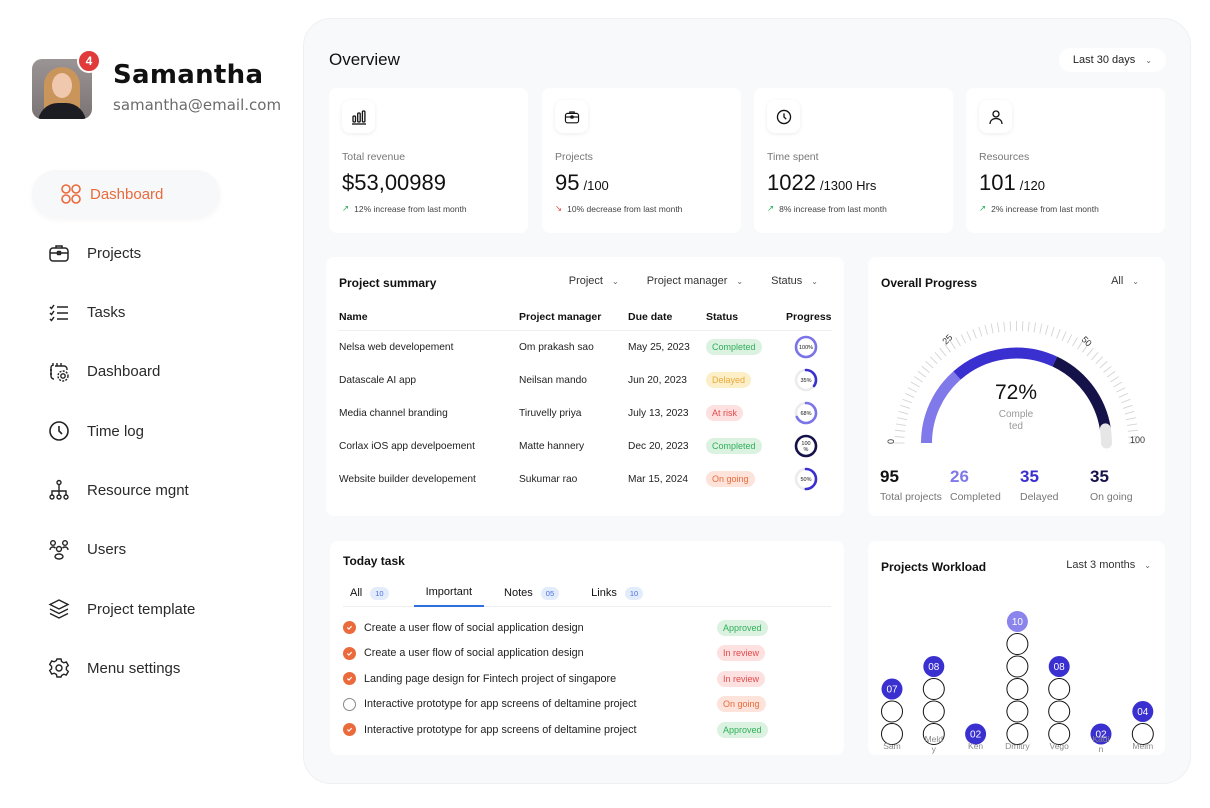 The width and height of the screenshot is (1210, 808). I want to click on workload-column: 08 Vego, so click(1059, 703).